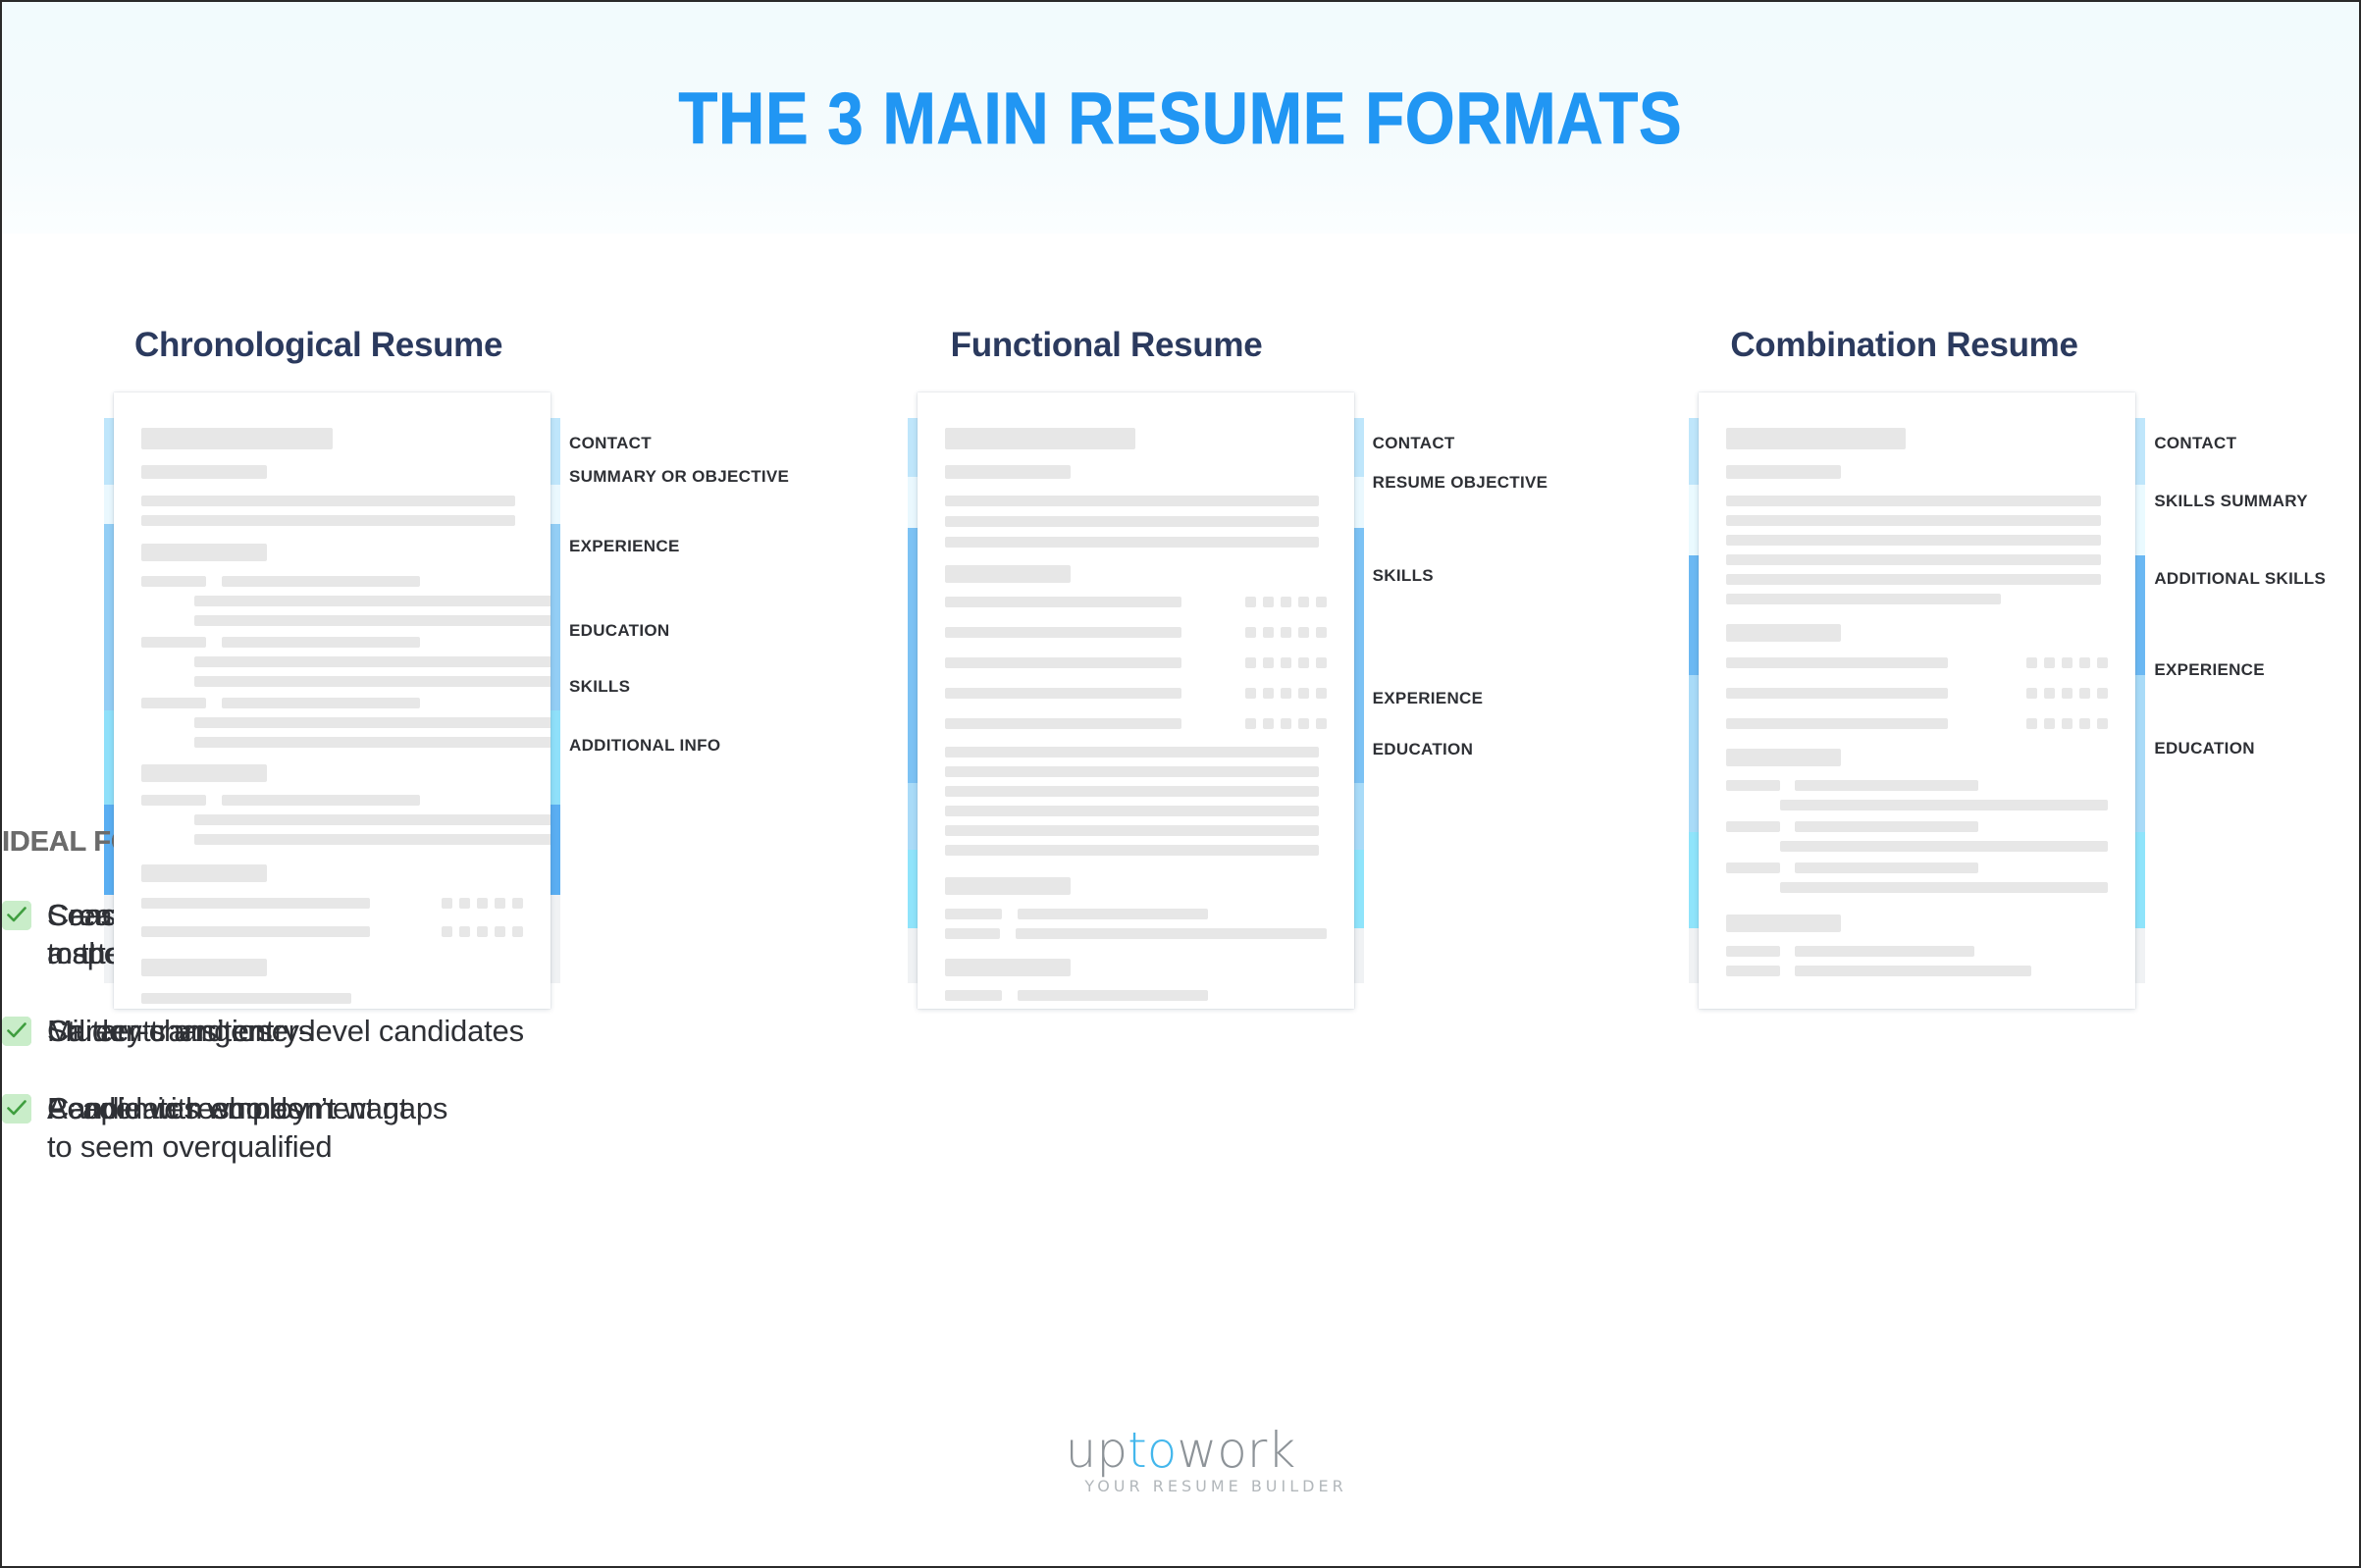  Describe the element at coordinates (645, 745) in the screenshot. I see `section-label: ADDITIONAL INFO` at that location.